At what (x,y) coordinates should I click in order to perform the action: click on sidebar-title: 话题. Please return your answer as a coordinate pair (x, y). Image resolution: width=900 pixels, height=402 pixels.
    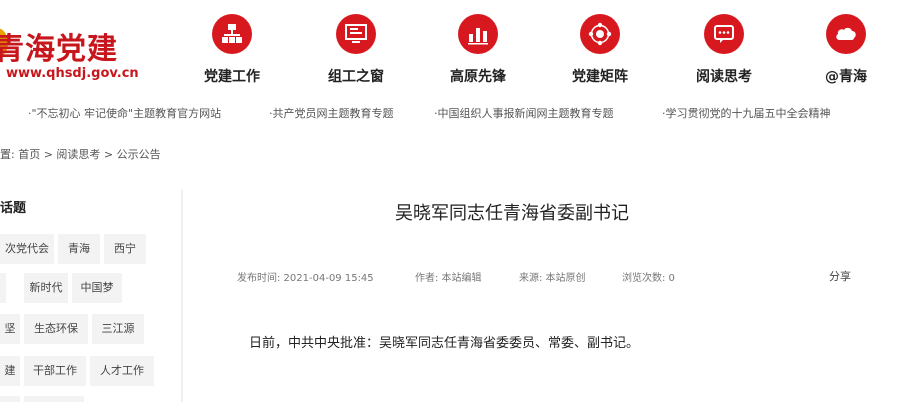
    Looking at the image, I should click on (13, 208).